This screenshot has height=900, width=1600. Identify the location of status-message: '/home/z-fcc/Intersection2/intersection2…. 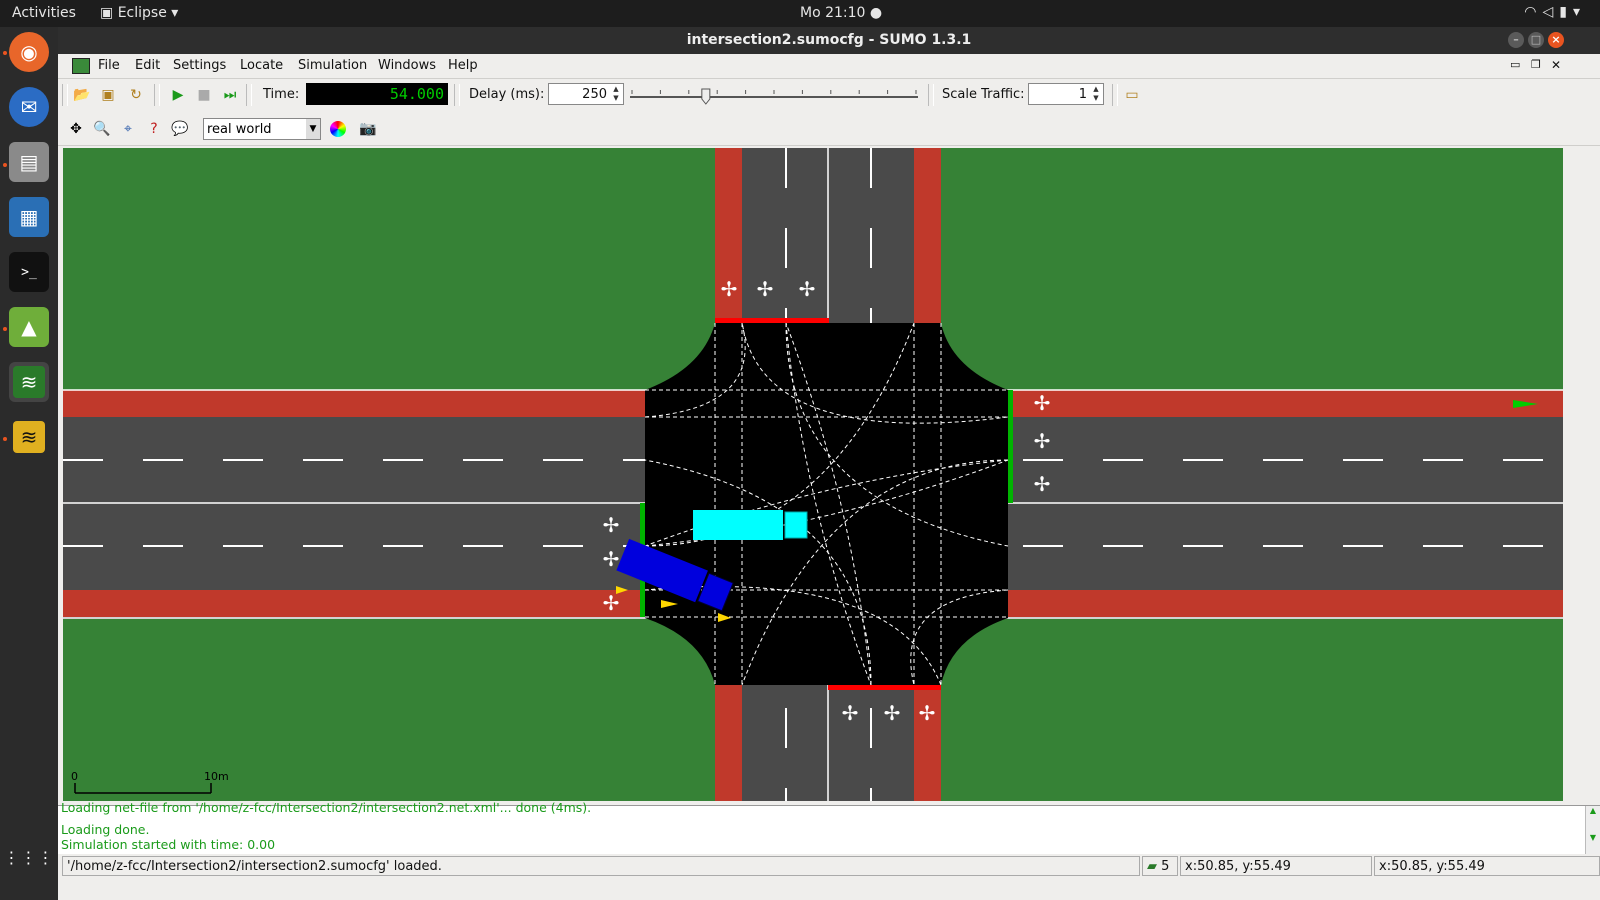
(601, 866).